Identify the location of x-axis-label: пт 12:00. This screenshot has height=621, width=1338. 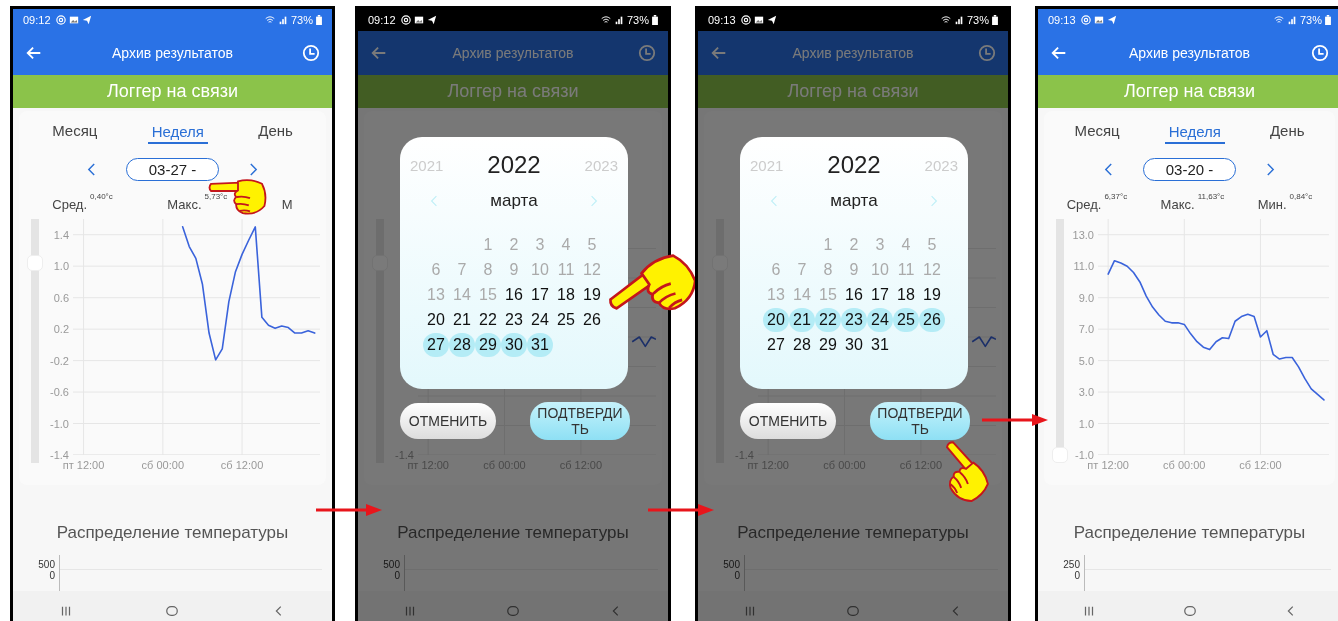
(83, 465).